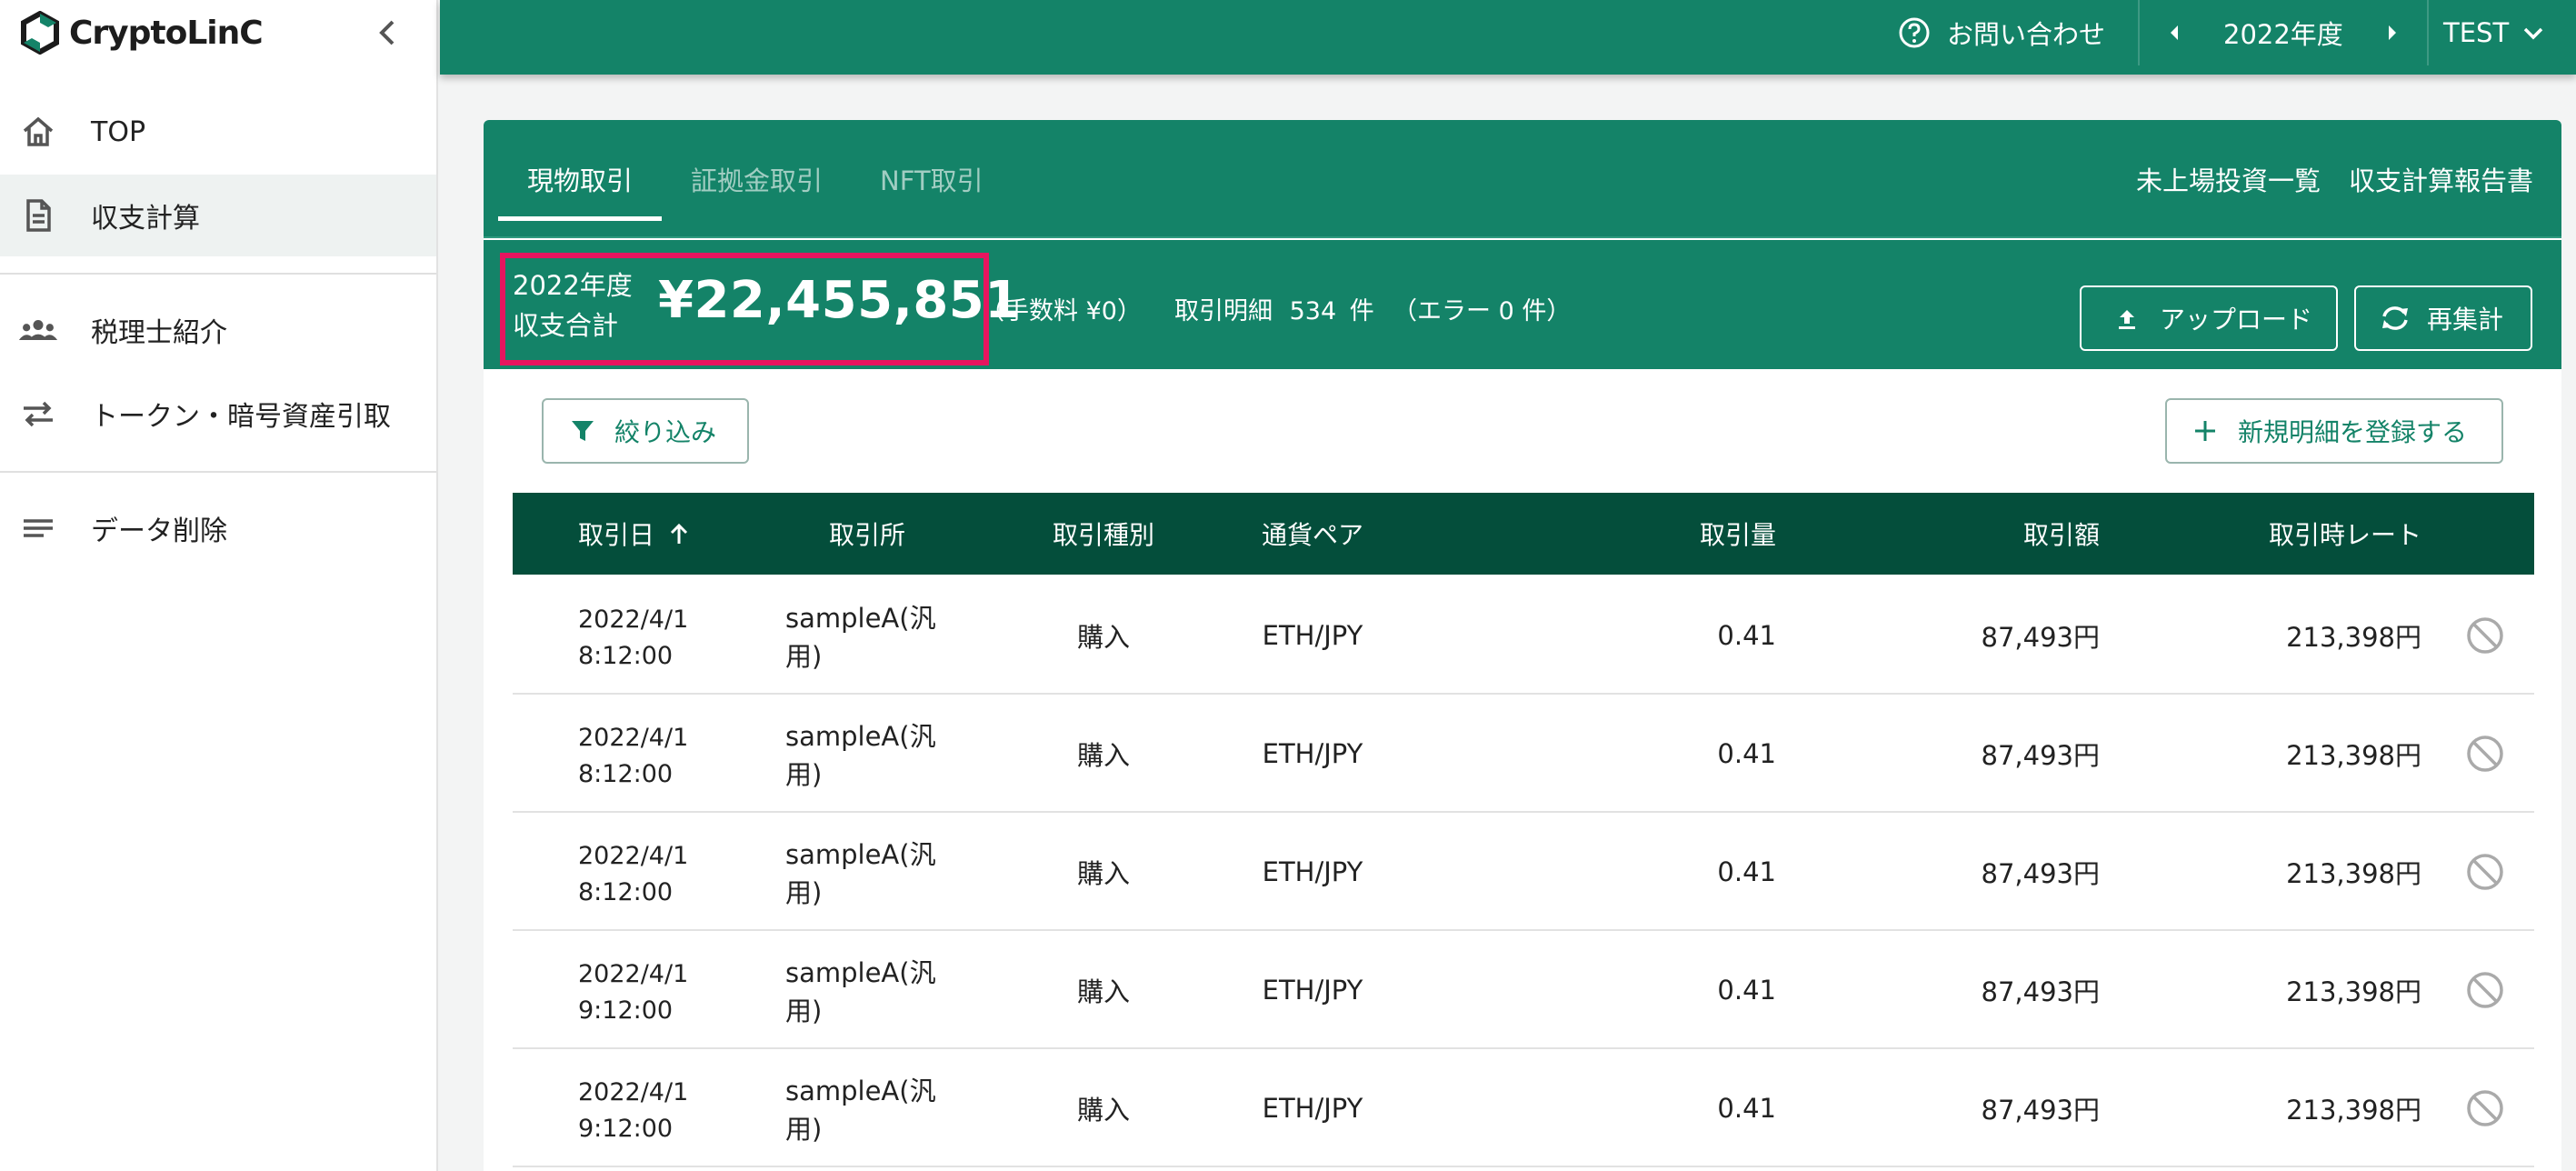 The width and height of the screenshot is (2576, 1171). What do you see at coordinates (1522, 179) in the screenshot?
I see `tabs-bar: 現物取引 証拠金取引 NFT取引 未上場投資一覧 収支計算報告書` at bounding box center [1522, 179].